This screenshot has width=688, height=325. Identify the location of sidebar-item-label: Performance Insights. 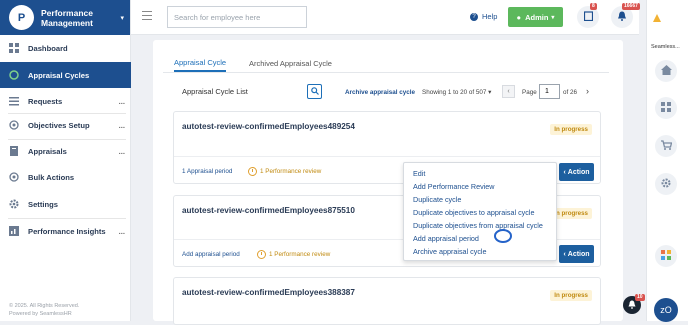
(67, 231).